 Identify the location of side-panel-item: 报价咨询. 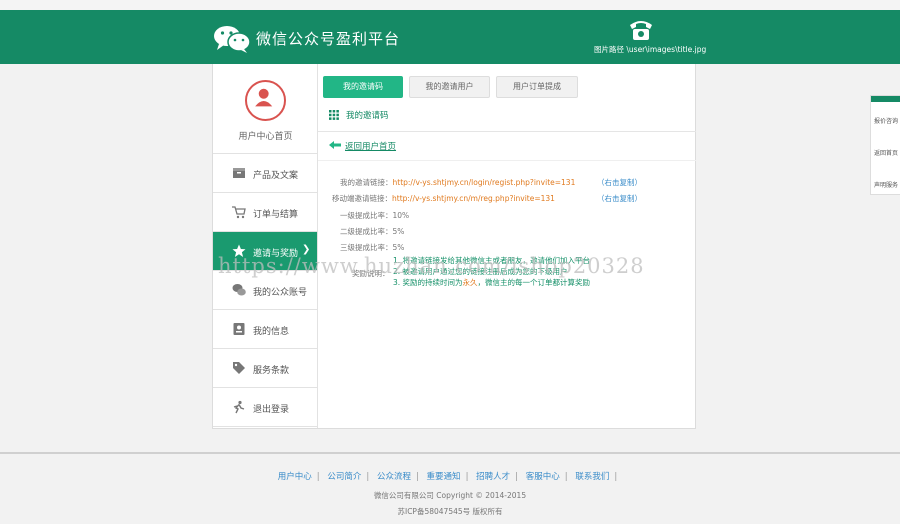
(886, 120).